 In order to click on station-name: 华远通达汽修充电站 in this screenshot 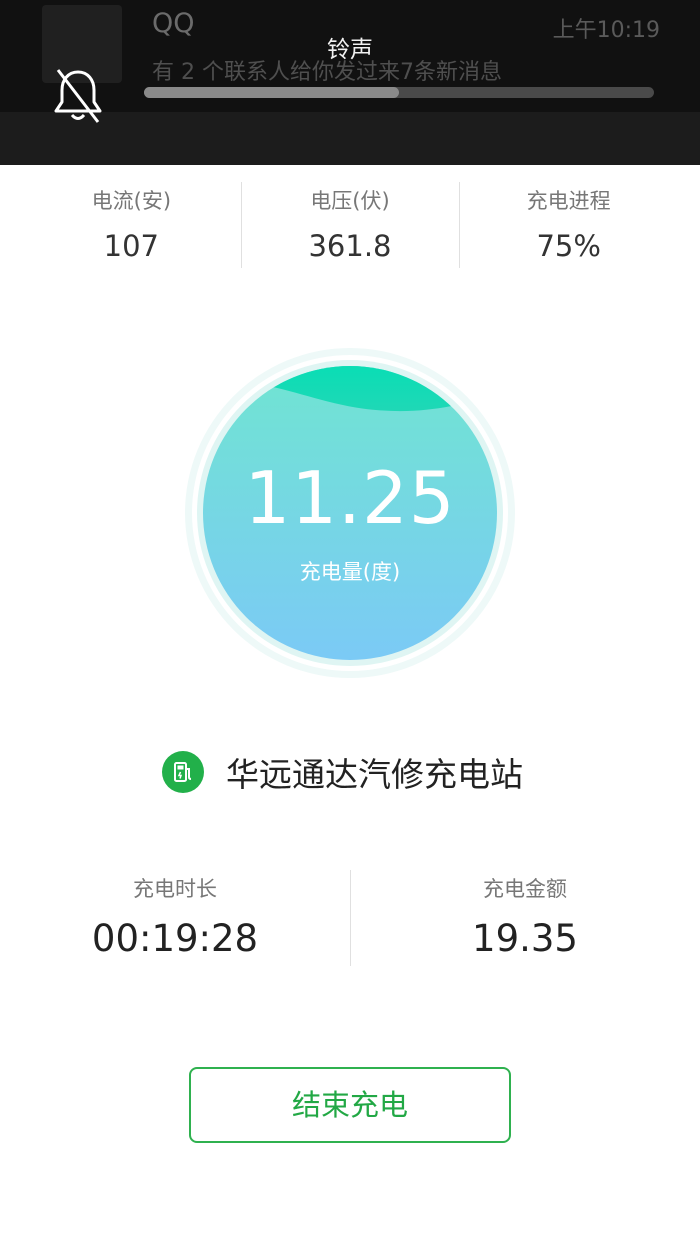, I will do `click(374, 774)`.